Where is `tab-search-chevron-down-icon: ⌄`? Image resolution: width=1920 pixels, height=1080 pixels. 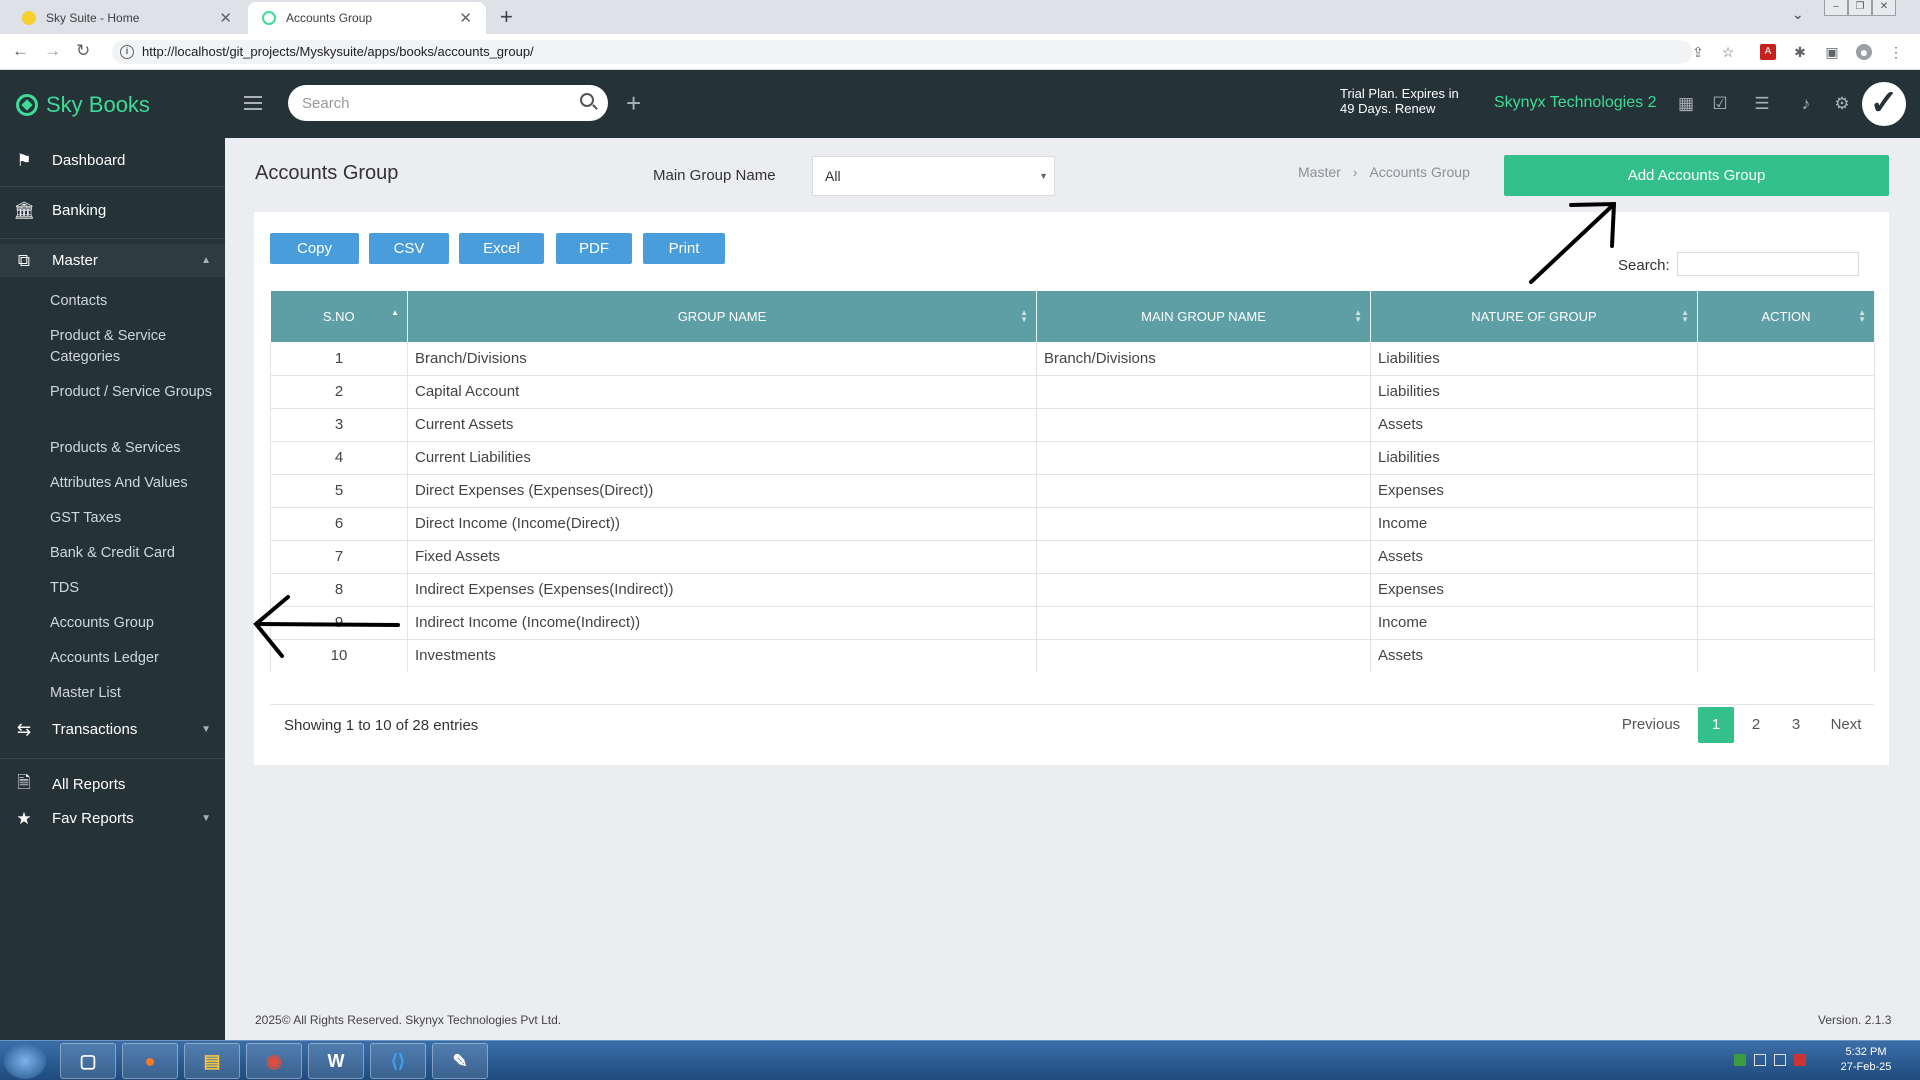 tab-search-chevron-down-icon: ⌄ is located at coordinates (1798, 14).